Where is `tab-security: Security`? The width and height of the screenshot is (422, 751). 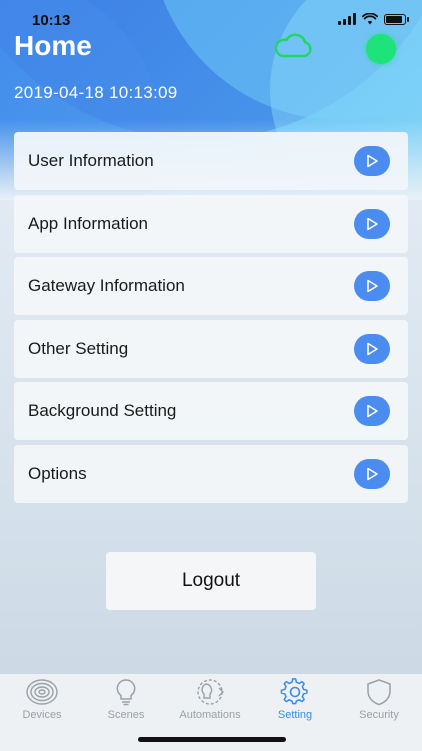
tab-security: Security is located at coordinates (379, 703).